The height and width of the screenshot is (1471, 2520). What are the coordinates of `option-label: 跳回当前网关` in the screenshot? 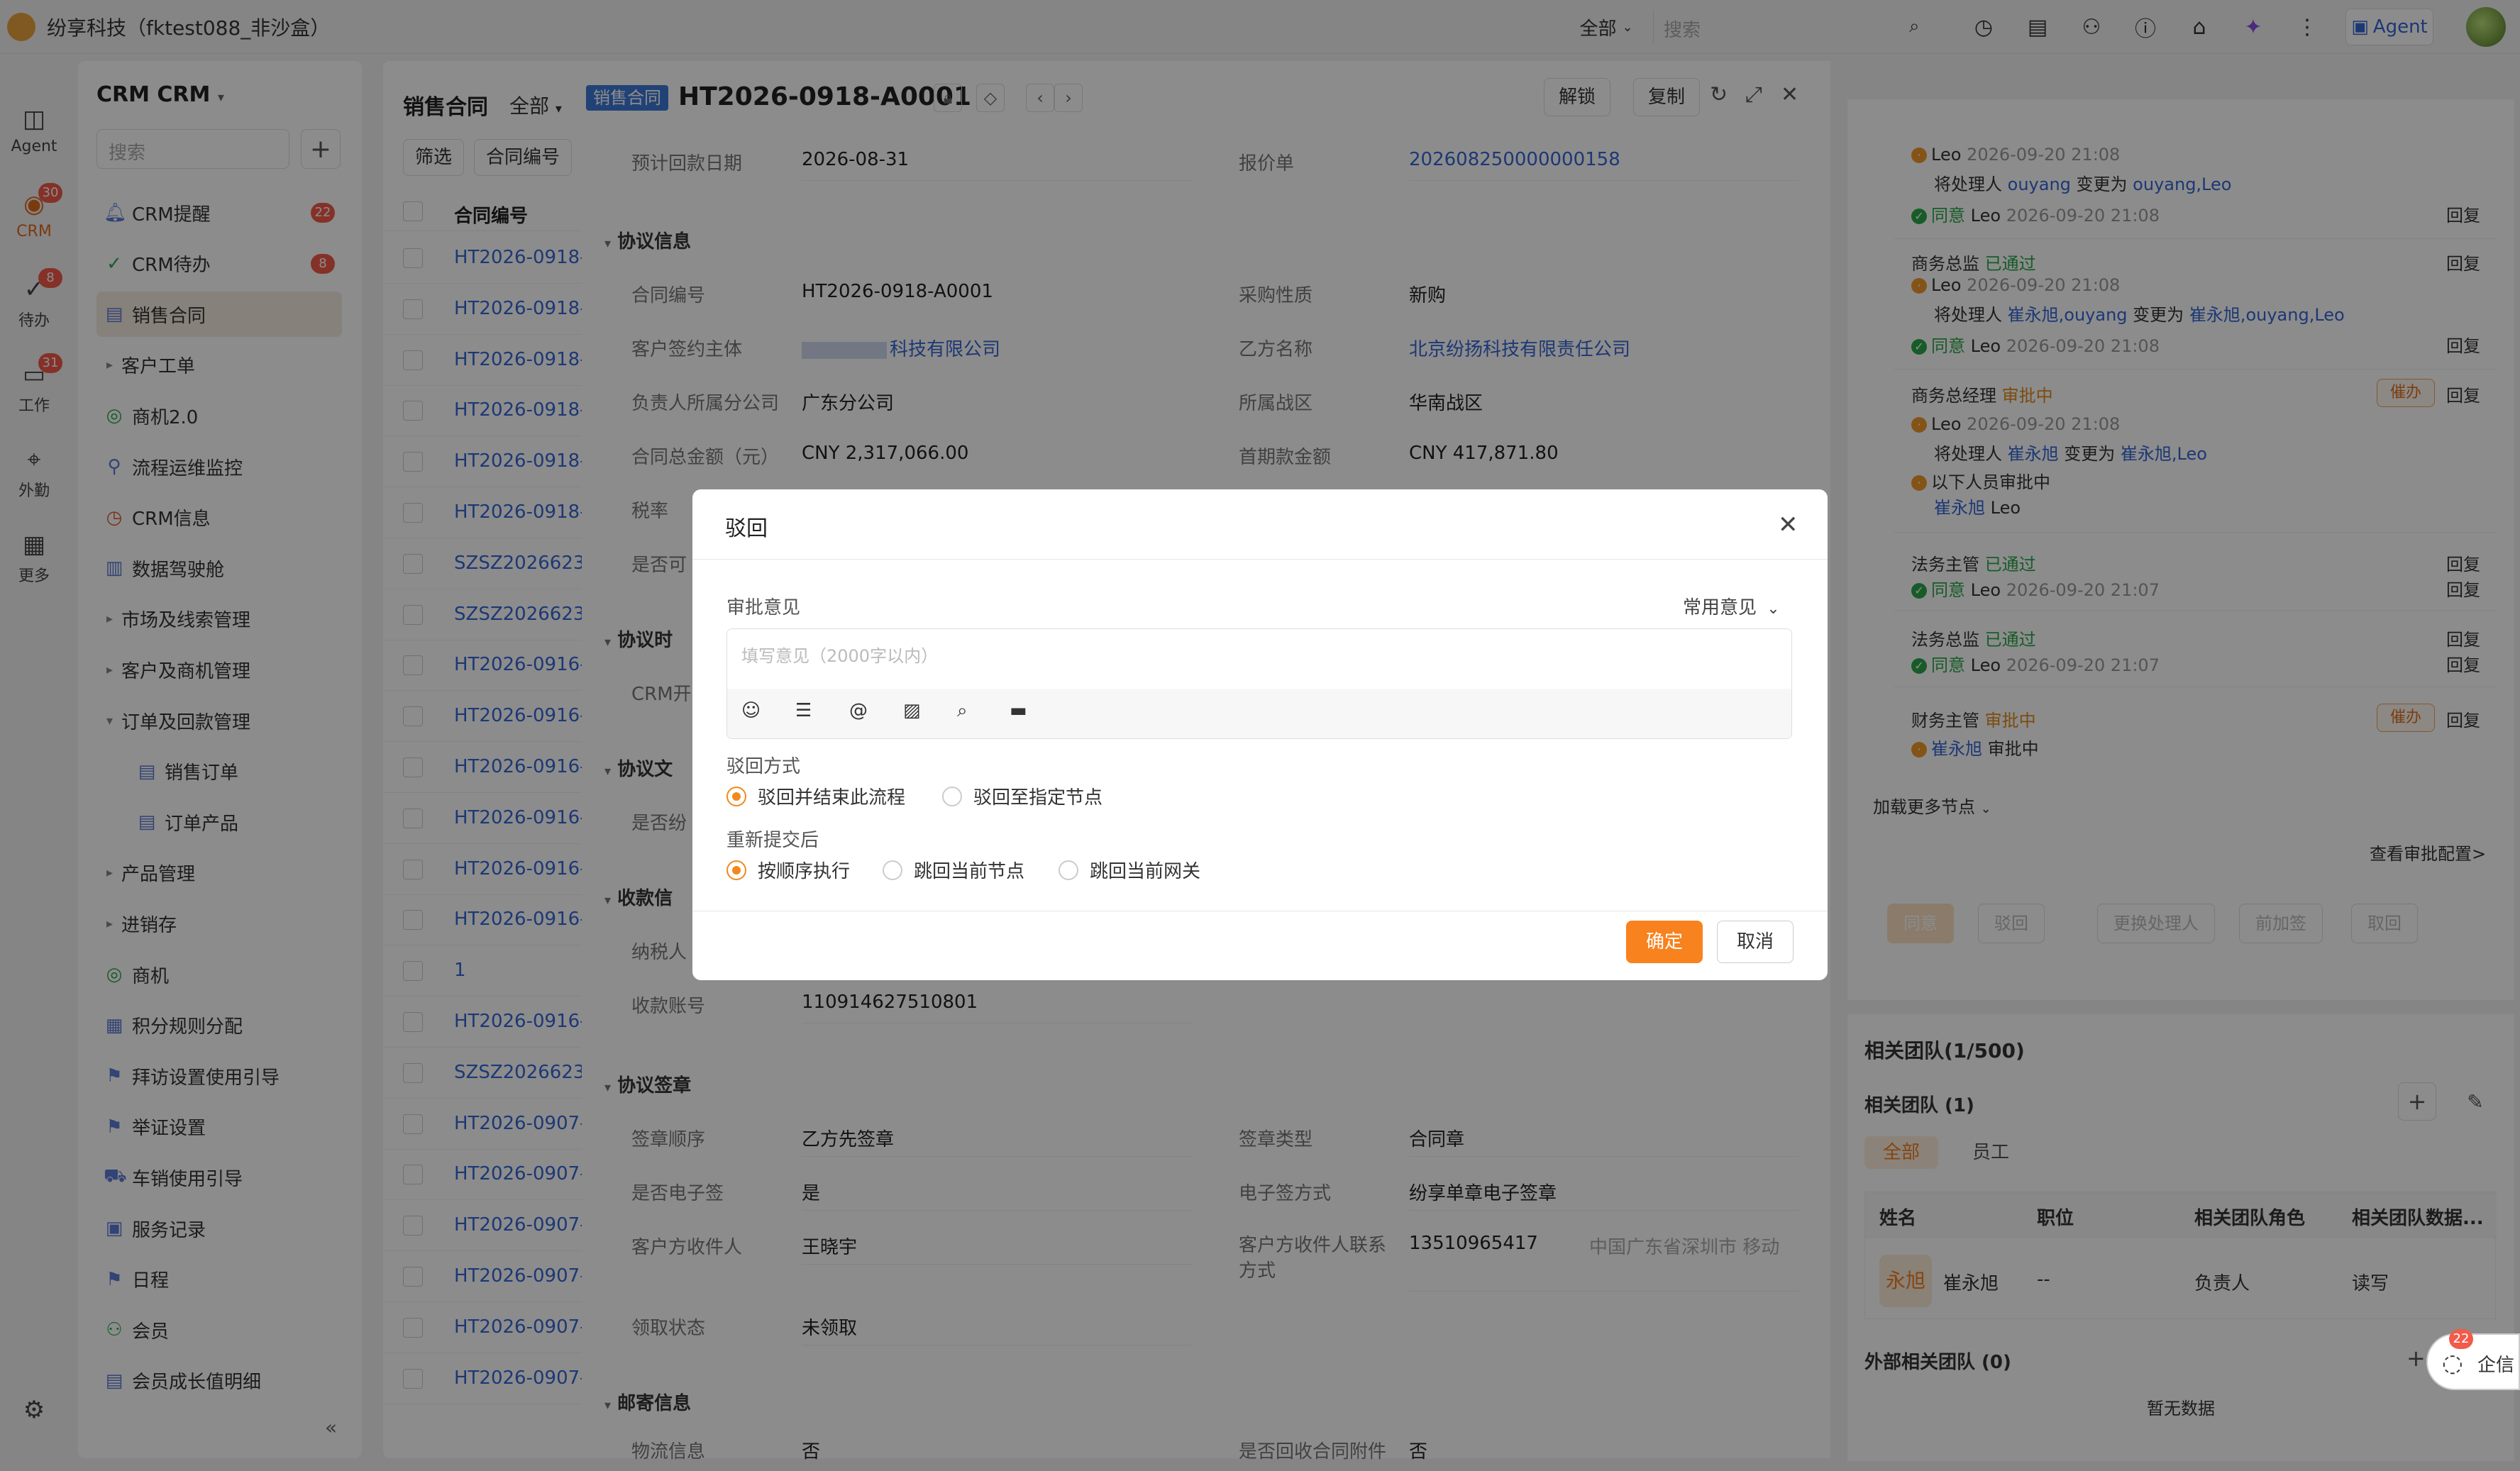 It's located at (1145, 871).